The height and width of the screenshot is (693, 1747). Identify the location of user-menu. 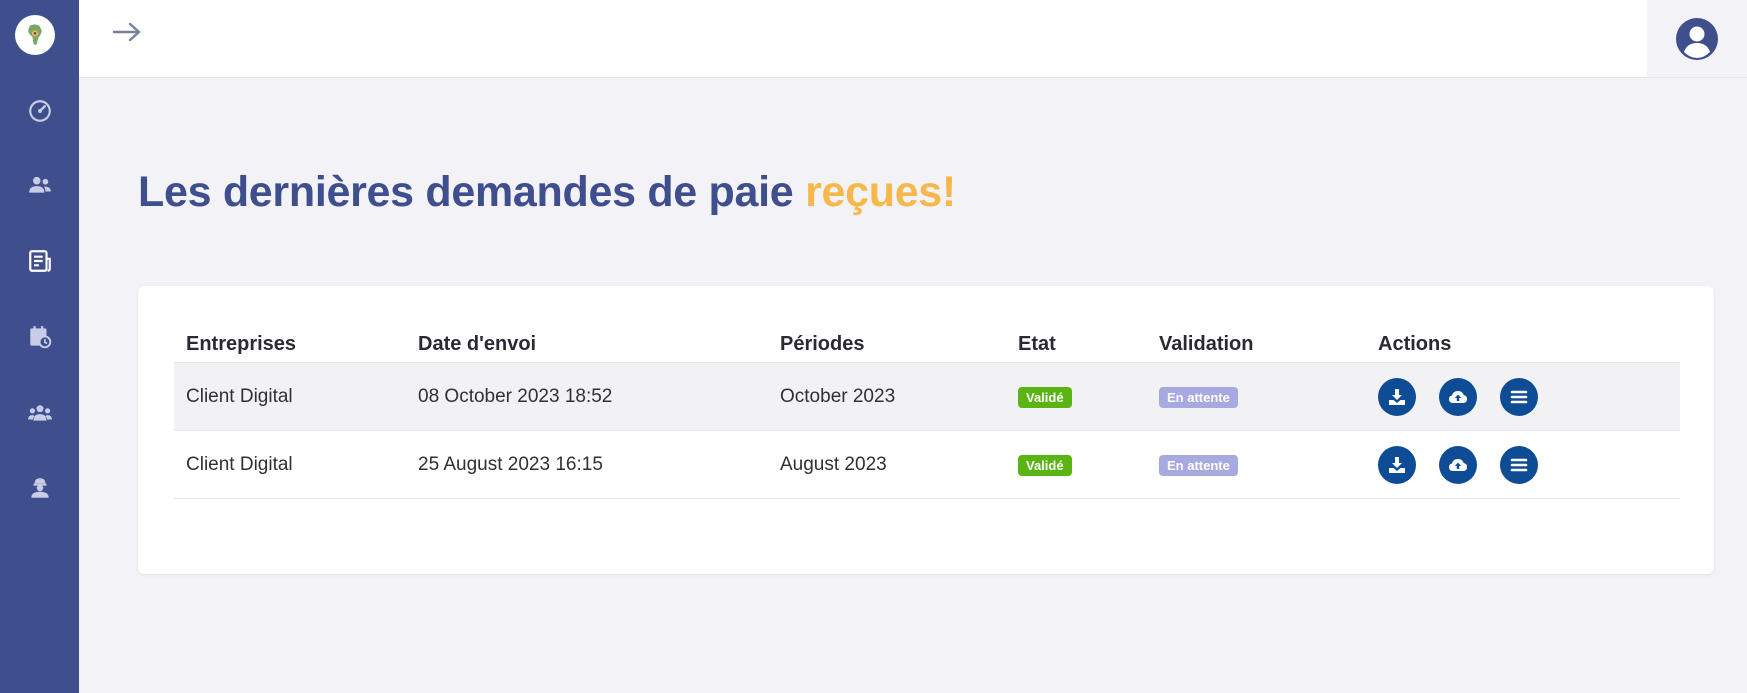
(1697, 38).